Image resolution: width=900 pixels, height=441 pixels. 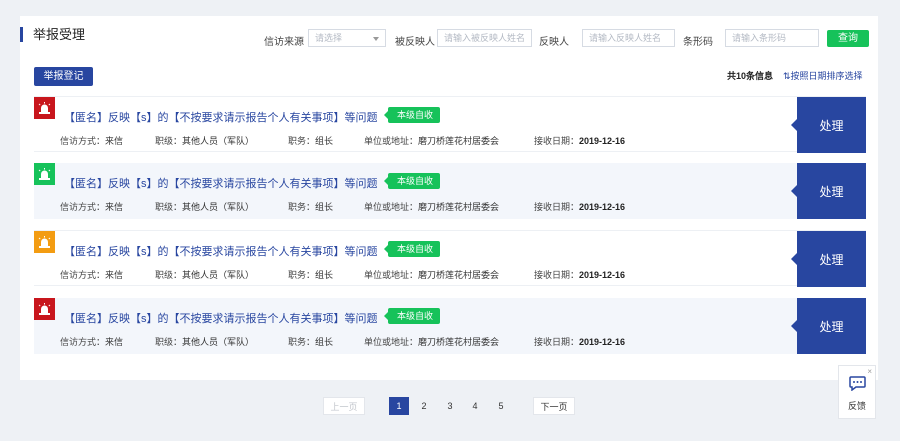 What do you see at coordinates (484, 38) in the screenshot?
I see `reported-name-input: 请输入被反映人姓名` at bounding box center [484, 38].